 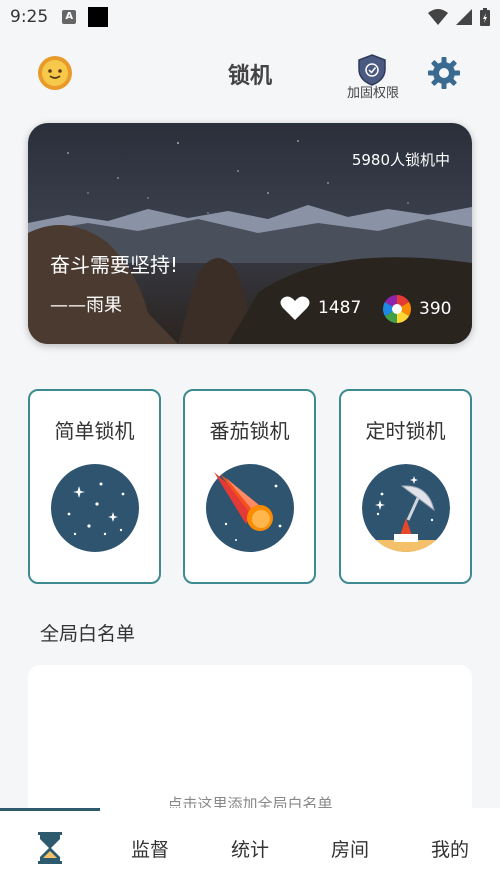 What do you see at coordinates (397, 309) in the screenshot?
I see `aperture-icon` at bounding box center [397, 309].